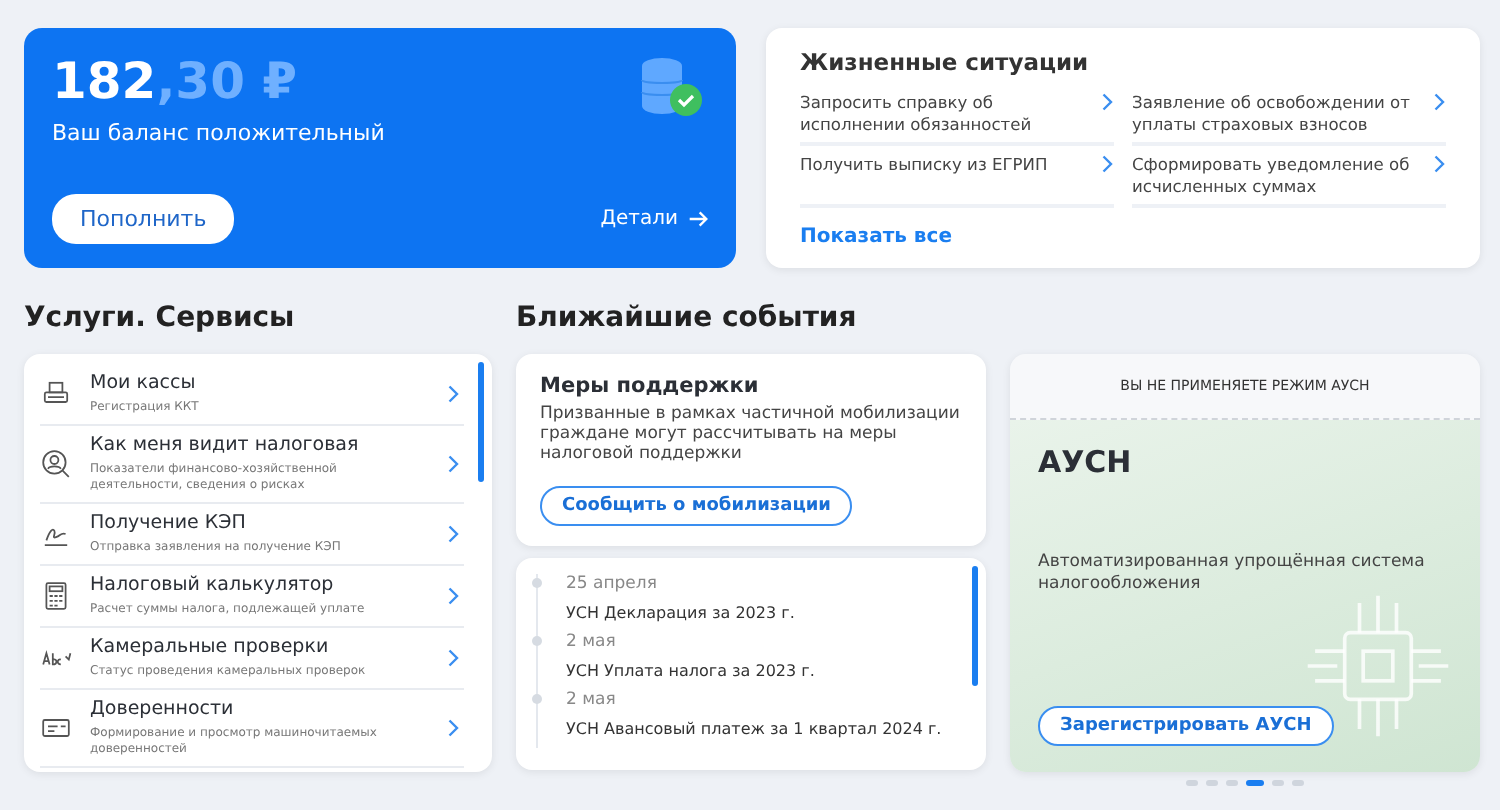  I want to click on card-title: Жизненные ситуации, so click(945, 62).